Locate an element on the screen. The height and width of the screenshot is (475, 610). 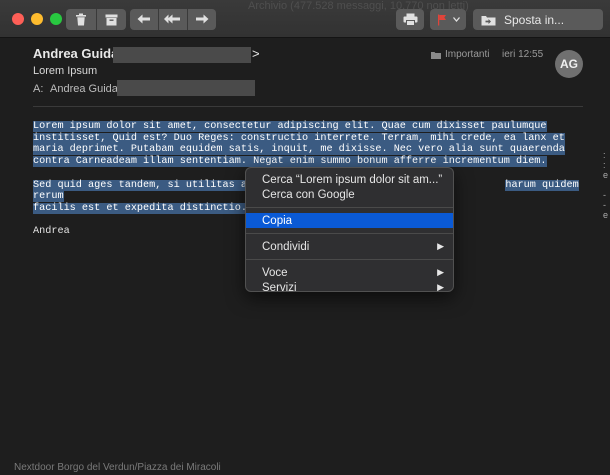
reply-button is located at coordinates (144, 19).